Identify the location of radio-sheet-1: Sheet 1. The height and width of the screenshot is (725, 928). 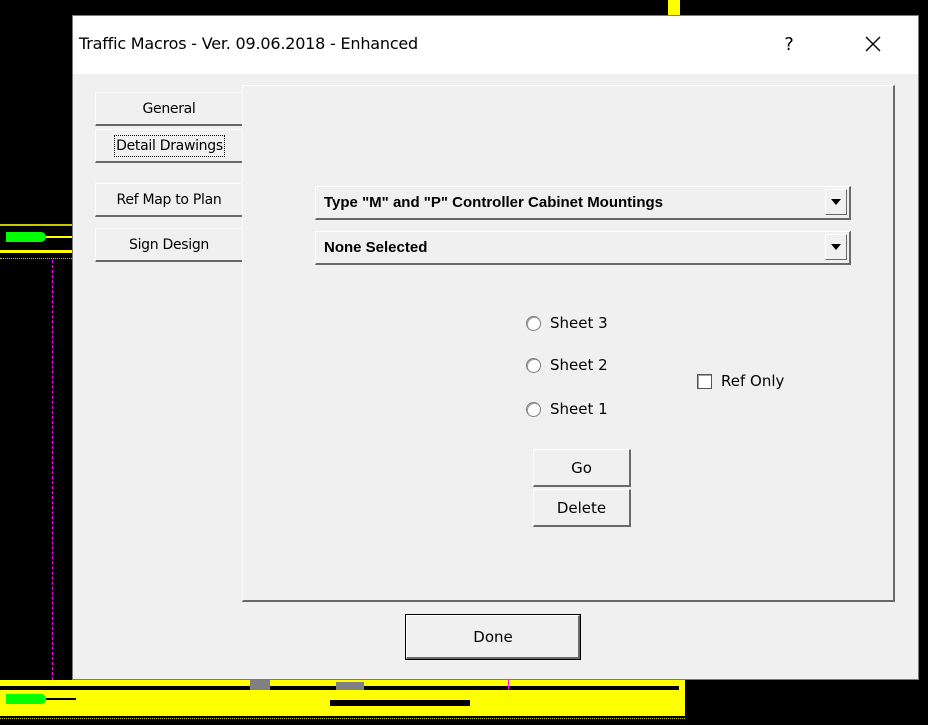
(567, 409).